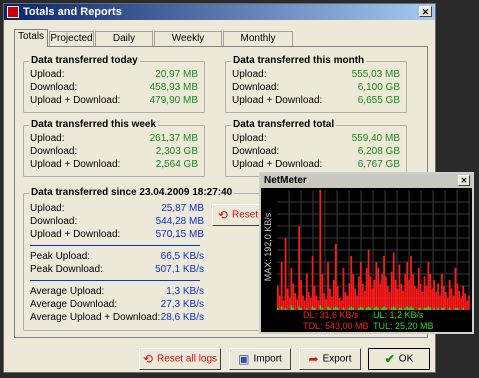  What do you see at coordinates (267, 359) in the screenshot?
I see `import-label: Import` at bounding box center [267, 359].